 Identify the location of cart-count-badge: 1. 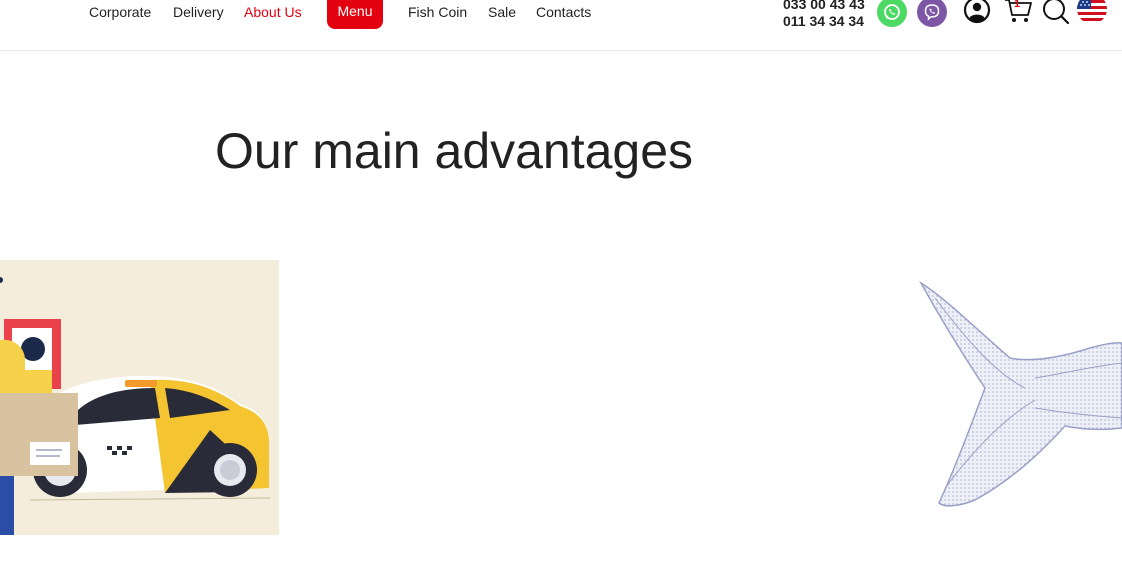
(1017, 5).